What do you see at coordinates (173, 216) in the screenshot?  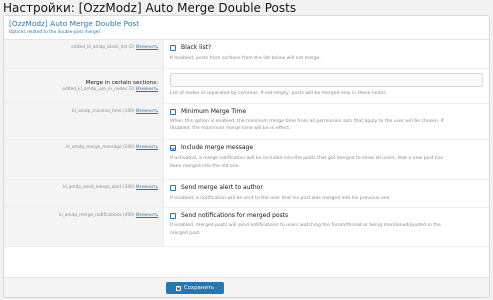 I see `merge-notifications-checkbox` at bounding box center [173, 216].